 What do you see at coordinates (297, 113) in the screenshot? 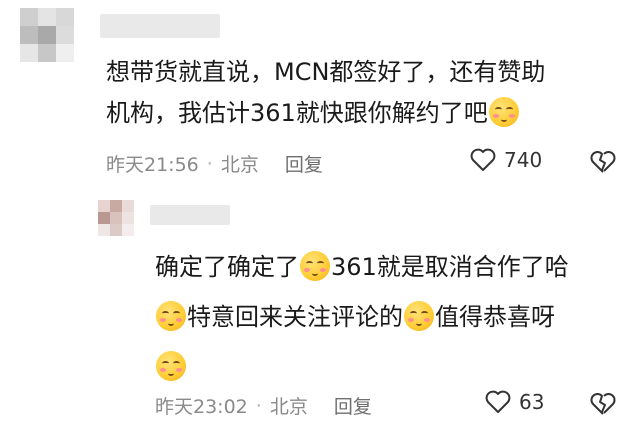
I see `comment-line: 机构，我估计361就快跟你解约了吧` at bounding box center [297, 113].